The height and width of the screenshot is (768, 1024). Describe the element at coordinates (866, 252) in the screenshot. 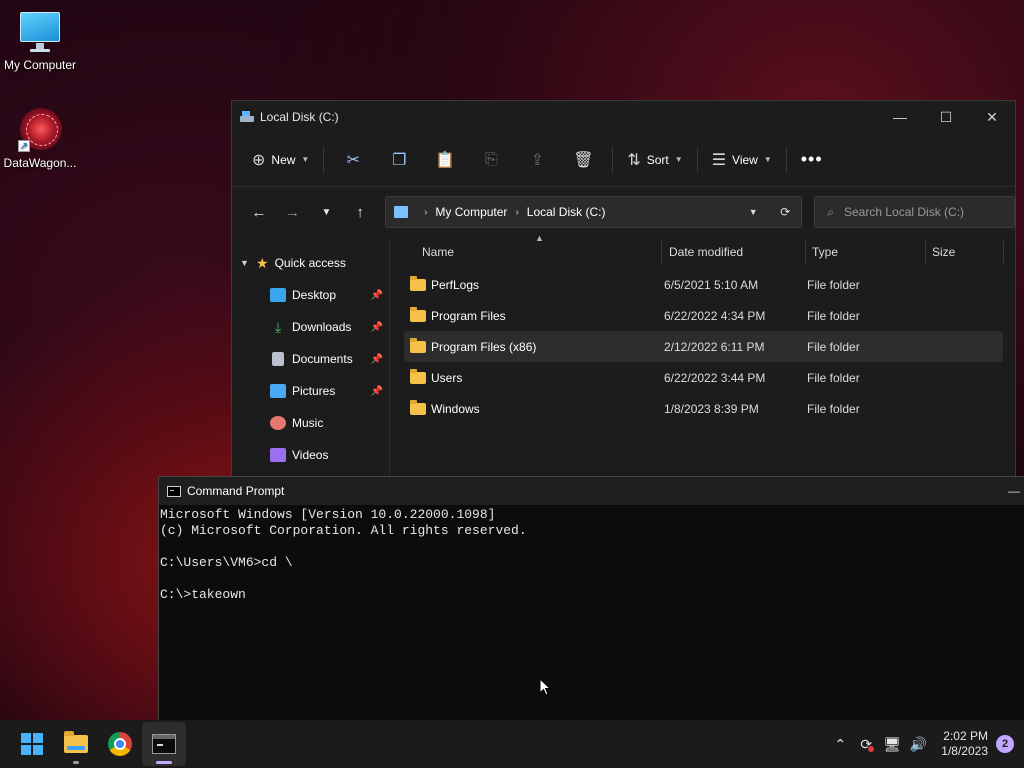

I see `column-type: Type` at that location.